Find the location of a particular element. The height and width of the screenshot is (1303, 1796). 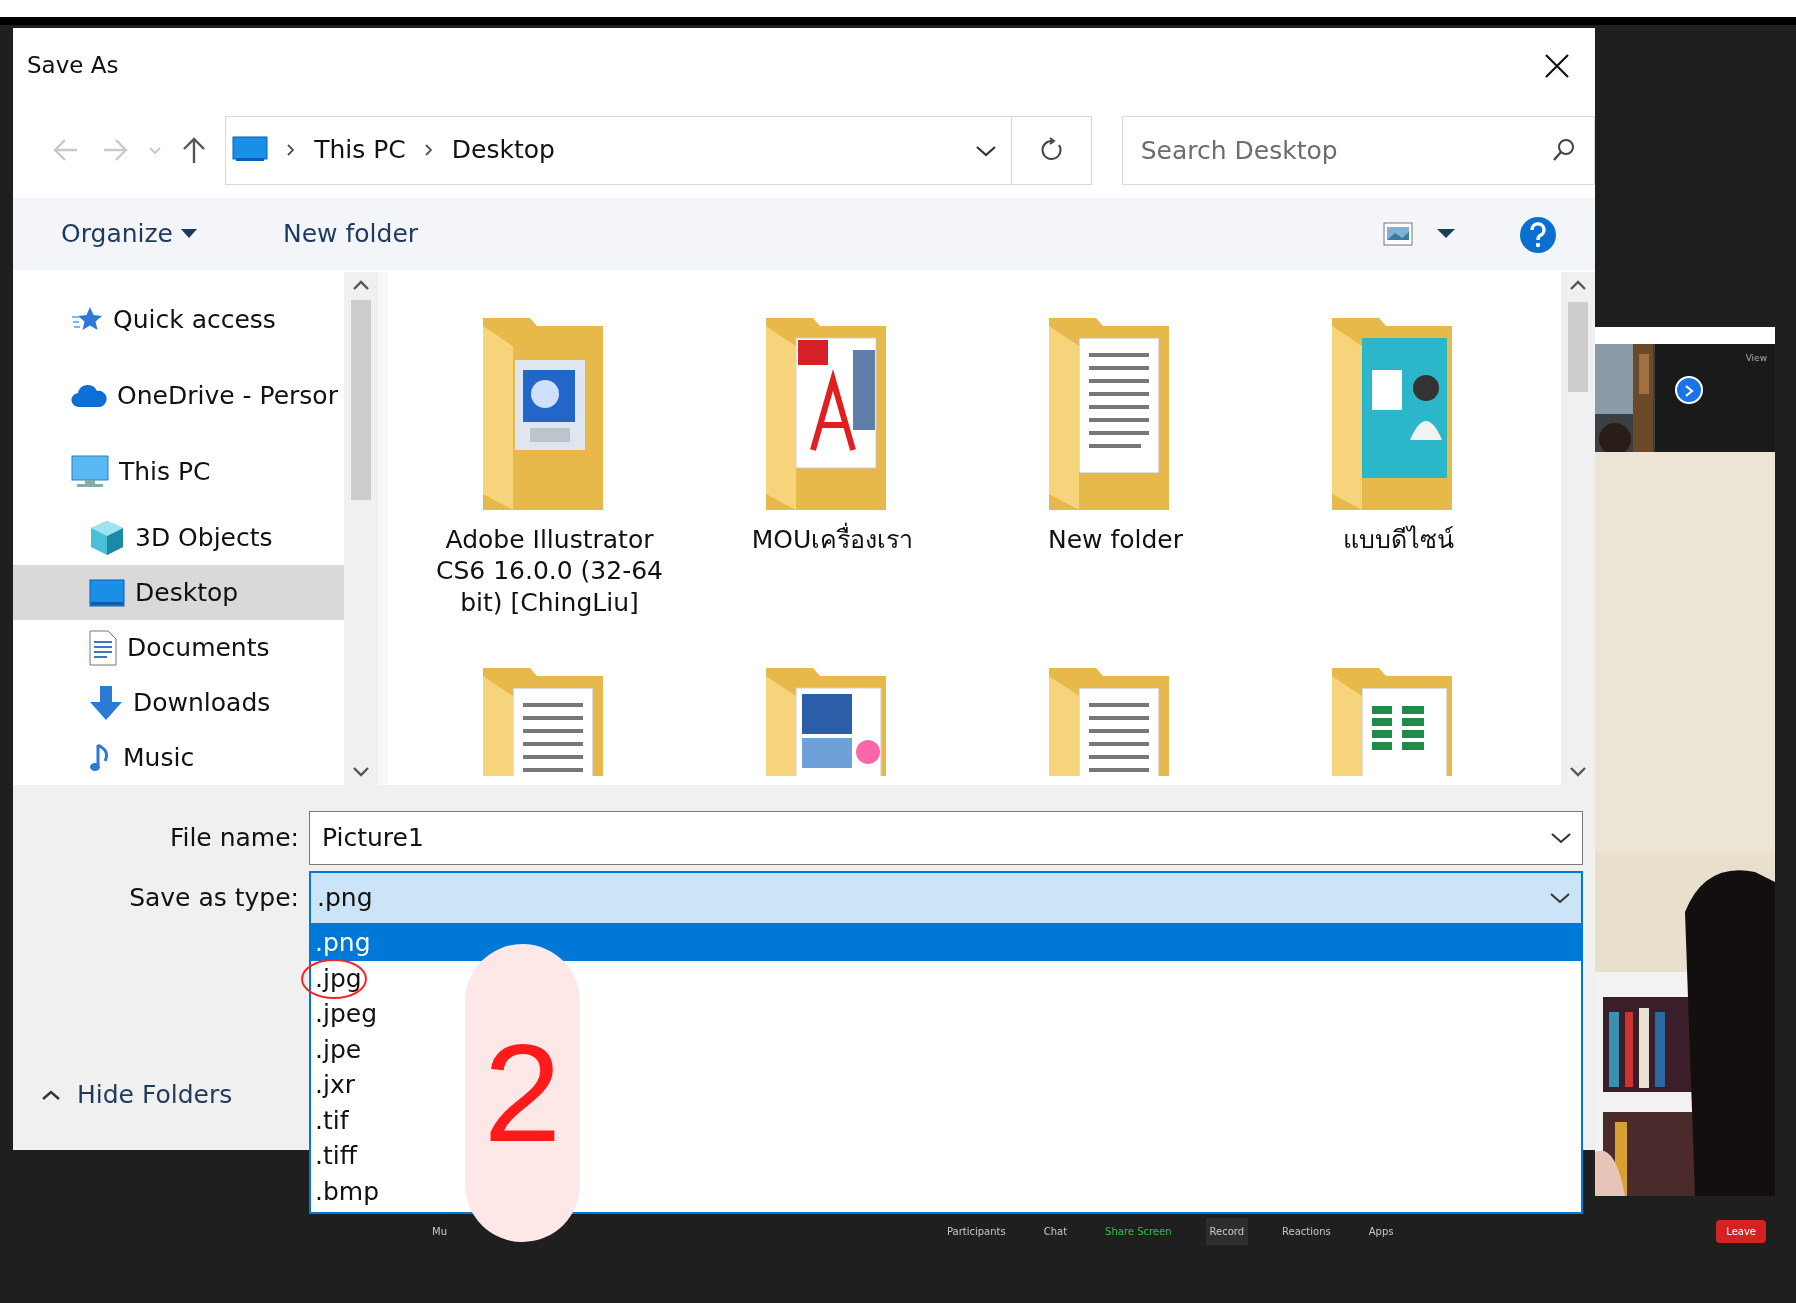

toolbar-button: Record is located at coordinates (1227, 1231).